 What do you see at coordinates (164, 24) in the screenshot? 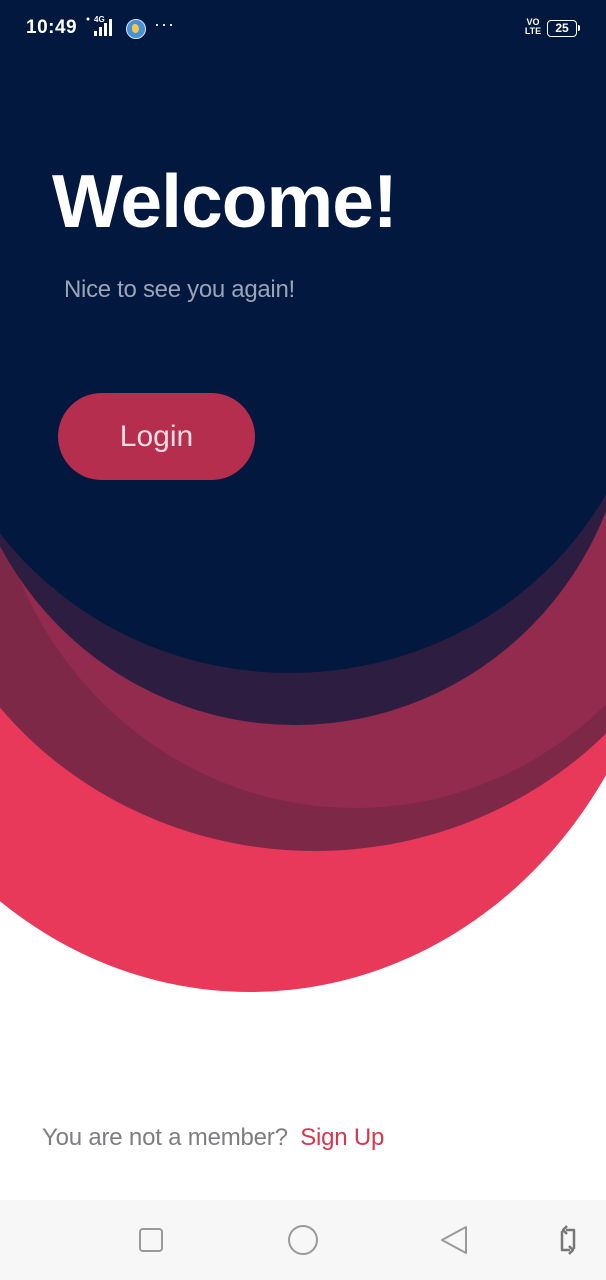
I see `more-notifications-icon: ···` at bounding box center [164, 24].